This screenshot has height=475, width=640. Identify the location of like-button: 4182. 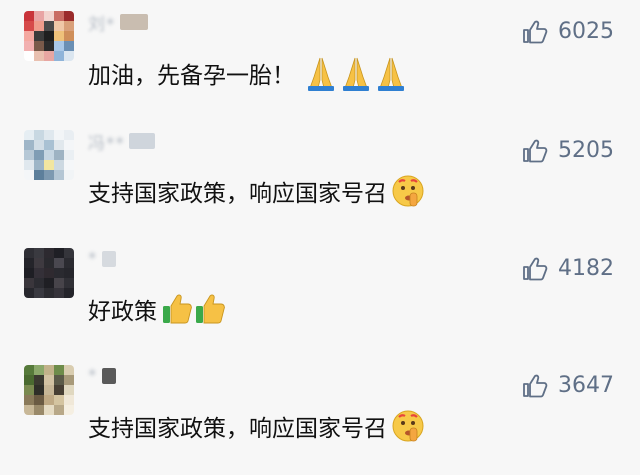
(568, 268).